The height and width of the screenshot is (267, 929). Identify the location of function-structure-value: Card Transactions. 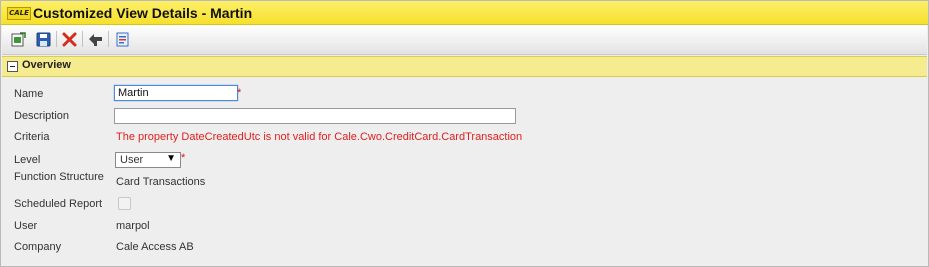
(161, 182).